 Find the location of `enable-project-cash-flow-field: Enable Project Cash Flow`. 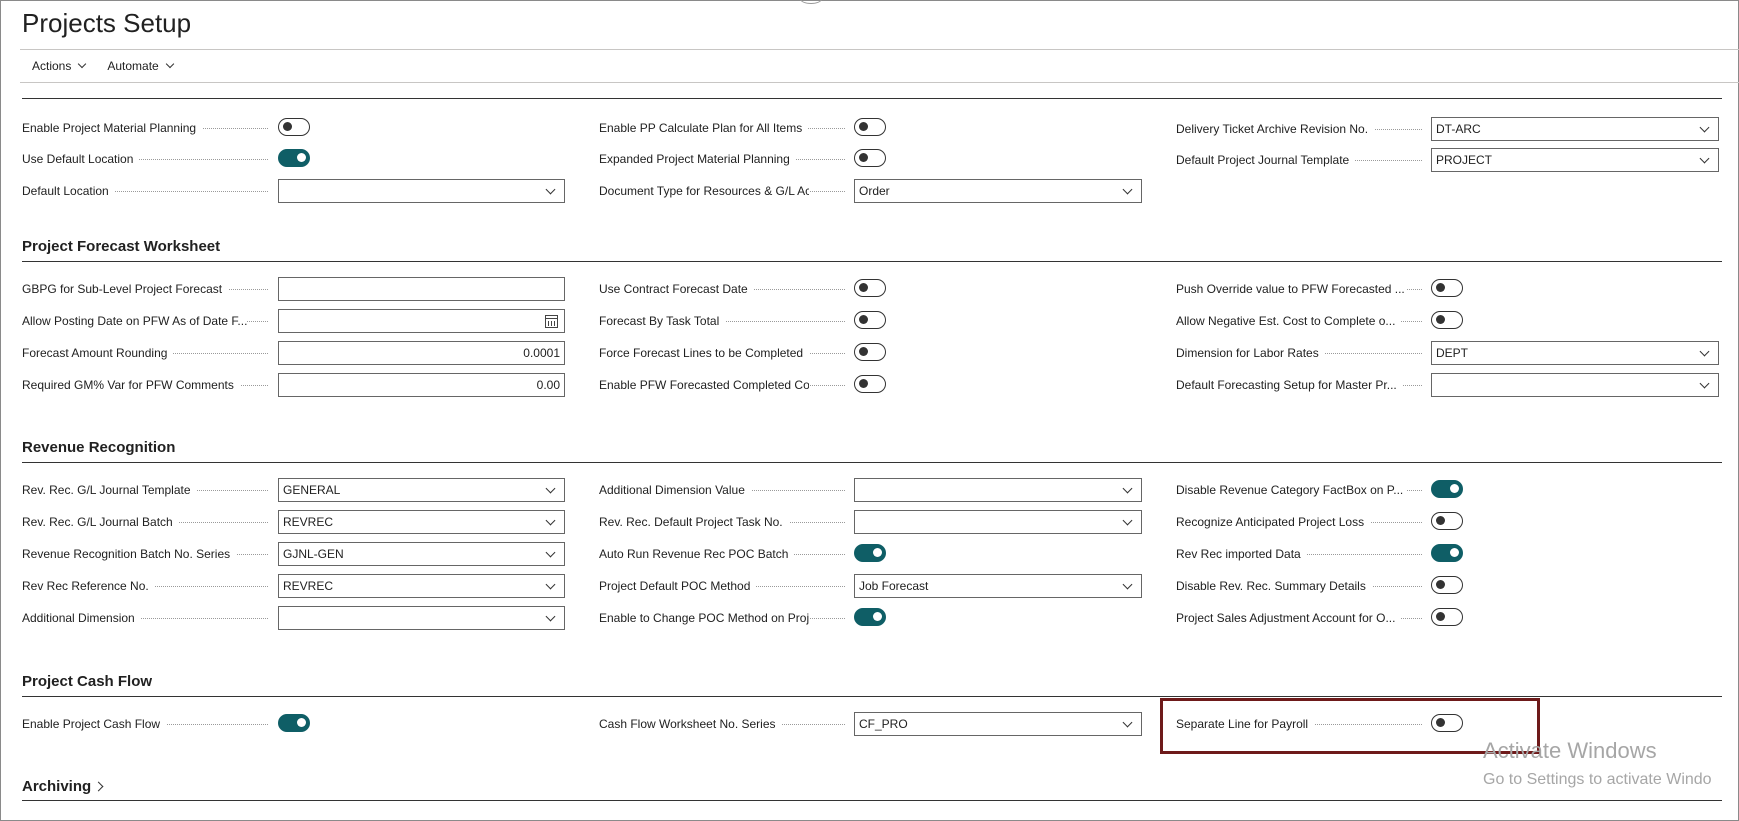

enable-project-cash-flow-field: Enable Project Cash Flow is located at coordinates (167, 724).